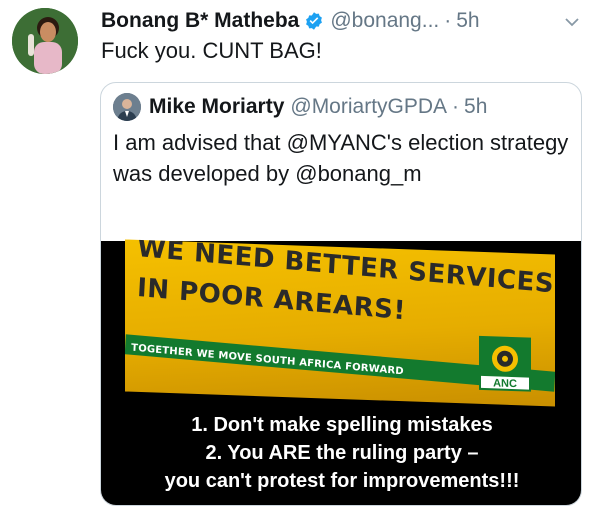  What do you see at coordinates (475, 107) in the screenshot?
I see `quoted-tweet-timestamp: 5h` at bounding box center [475, 107].